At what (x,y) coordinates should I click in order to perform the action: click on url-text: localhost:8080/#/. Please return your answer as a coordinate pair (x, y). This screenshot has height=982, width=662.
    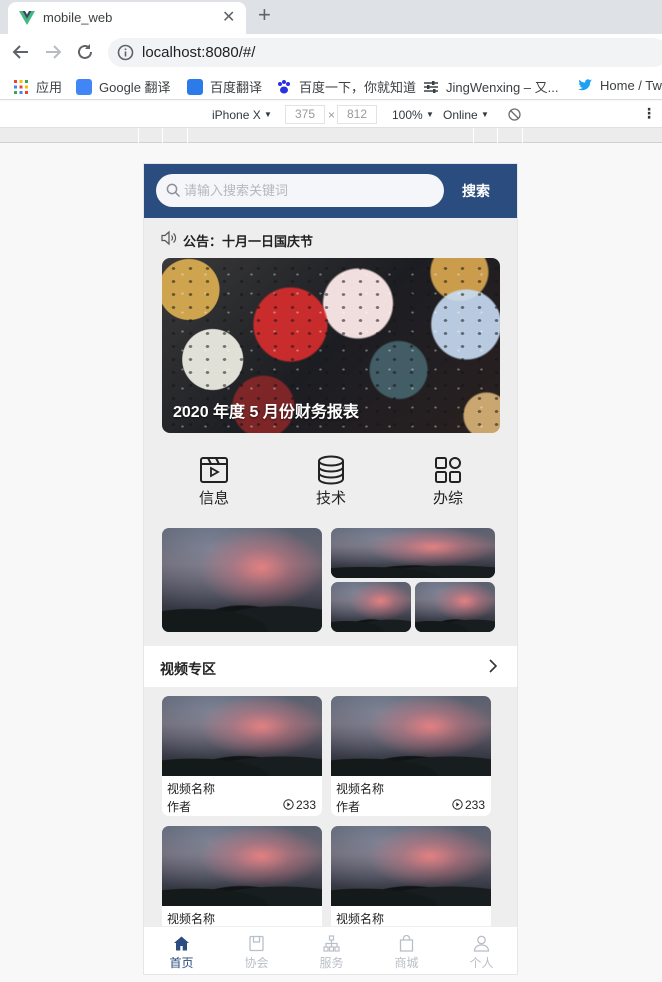
    Looking at the image, I should click on (199, 52).